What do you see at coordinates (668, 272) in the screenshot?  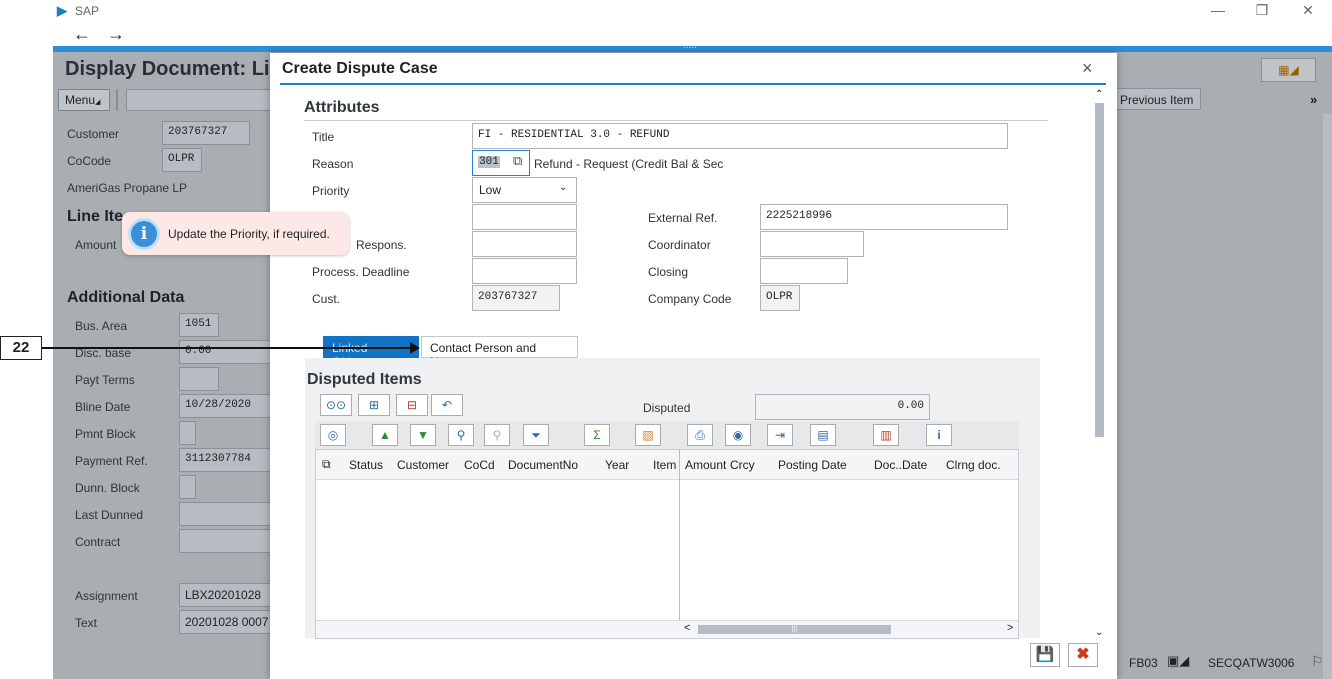 I see `closing-label: Closing` at bounding box center [668, 272].